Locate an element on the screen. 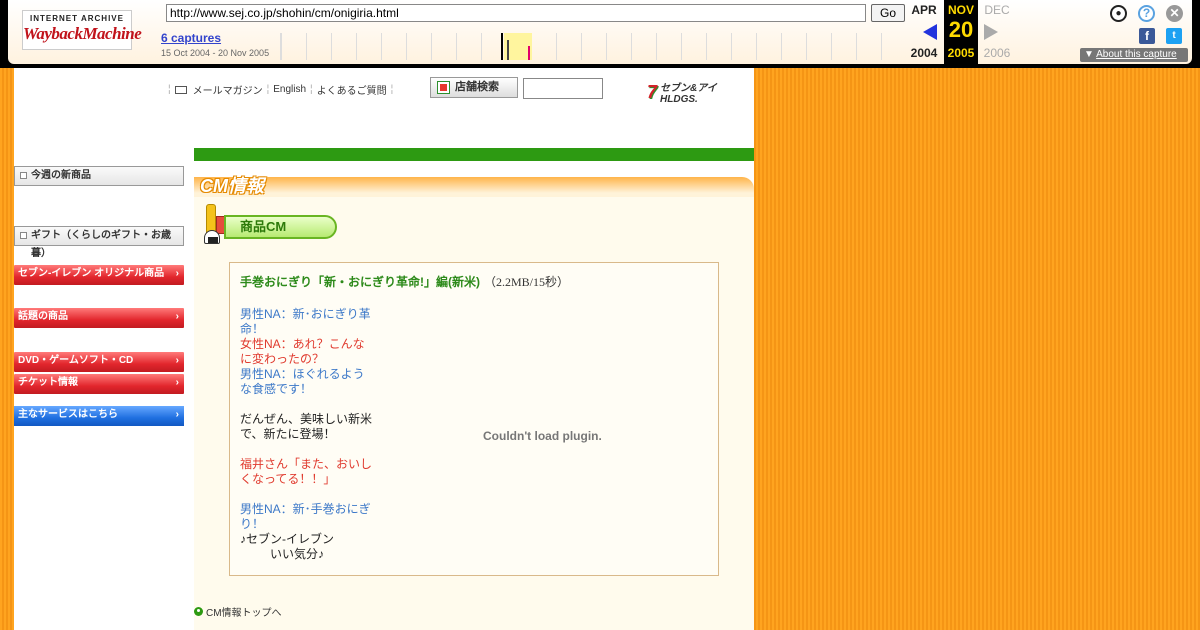 The image size is (1200, 630). capture-sparkline is located at coordinates (593, 46).